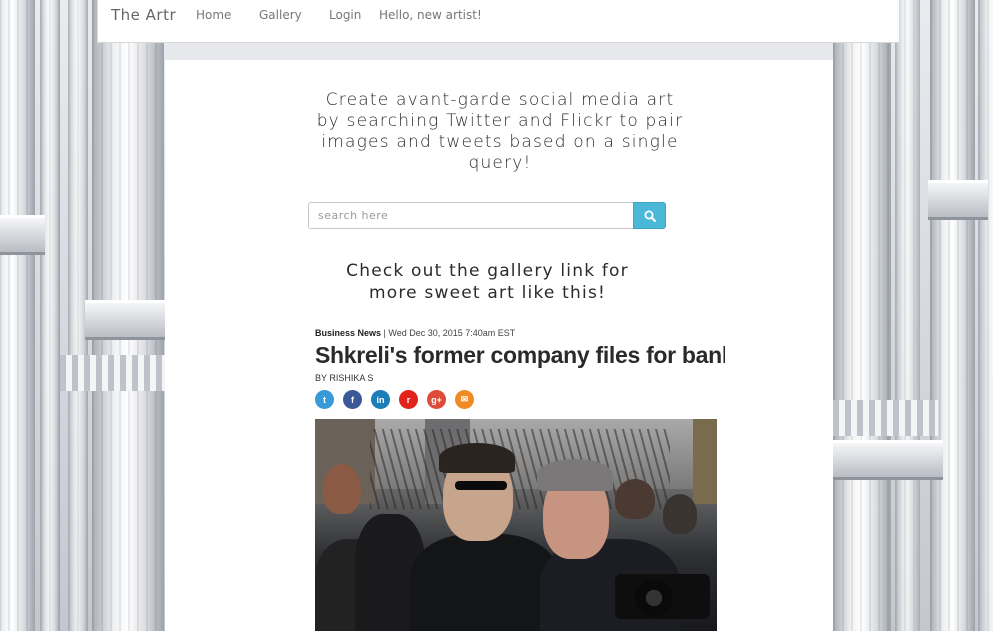  Describe the element at coordinates (516, 525) in the screenshot. I see `article-photo` at that location.